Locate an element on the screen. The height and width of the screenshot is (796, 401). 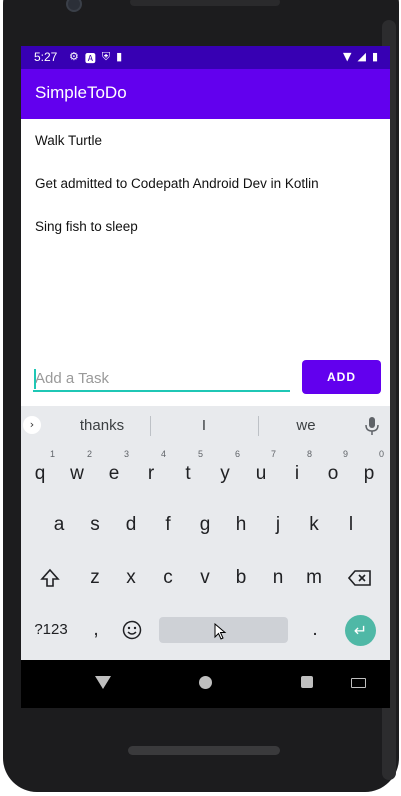
key-z: z is located at coordinates (95, 578).